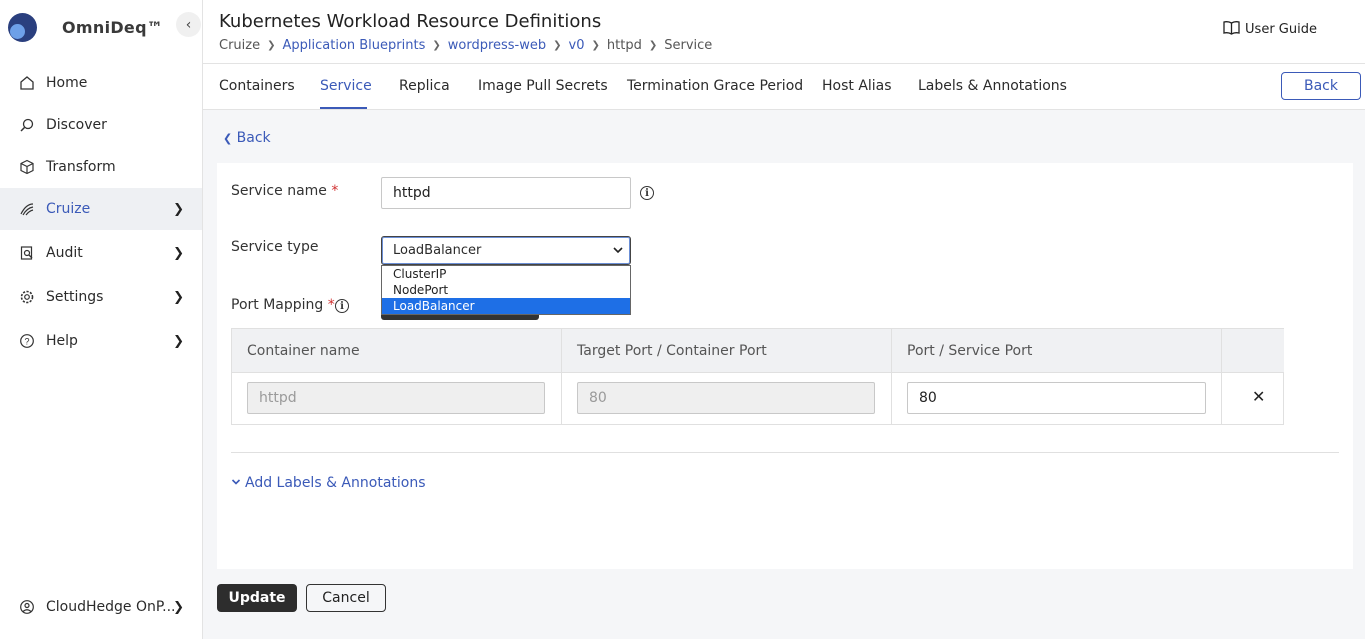 Image resolution: width=1365 pixels, height=639 pixels. Describe the element at coordinates (27, 167) in the screenshot. I see `transform-icon` at that location.